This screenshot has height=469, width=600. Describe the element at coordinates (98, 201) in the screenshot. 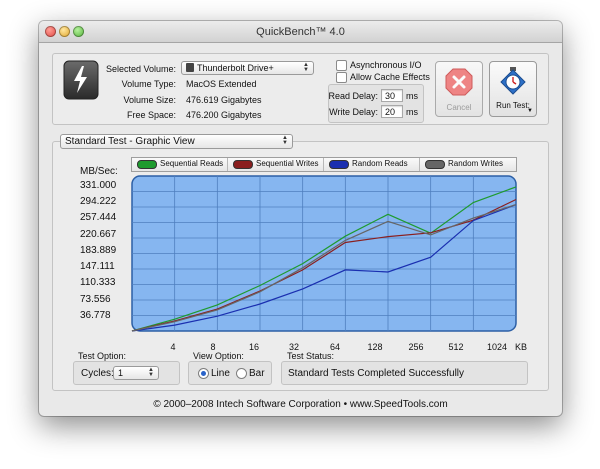

I see `y-tick-label: 294.222` at that location.